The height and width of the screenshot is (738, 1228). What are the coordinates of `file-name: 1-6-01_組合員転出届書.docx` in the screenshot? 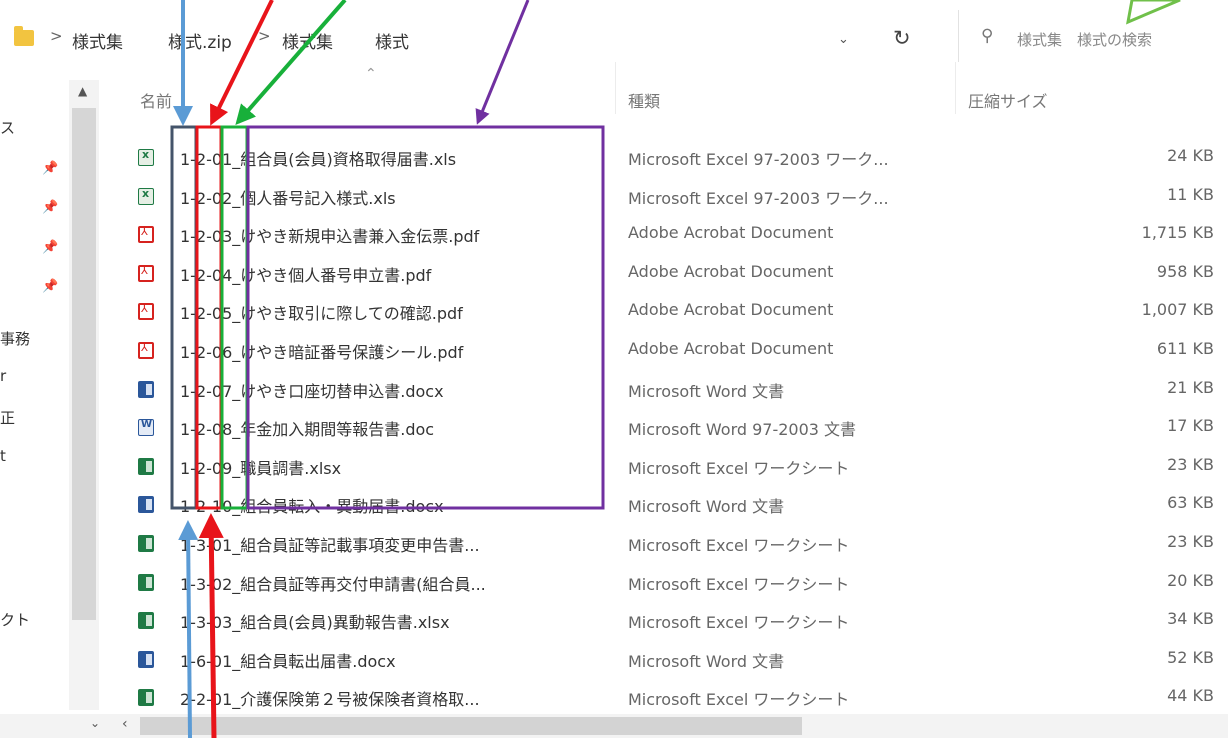 It's located at (288, 660).